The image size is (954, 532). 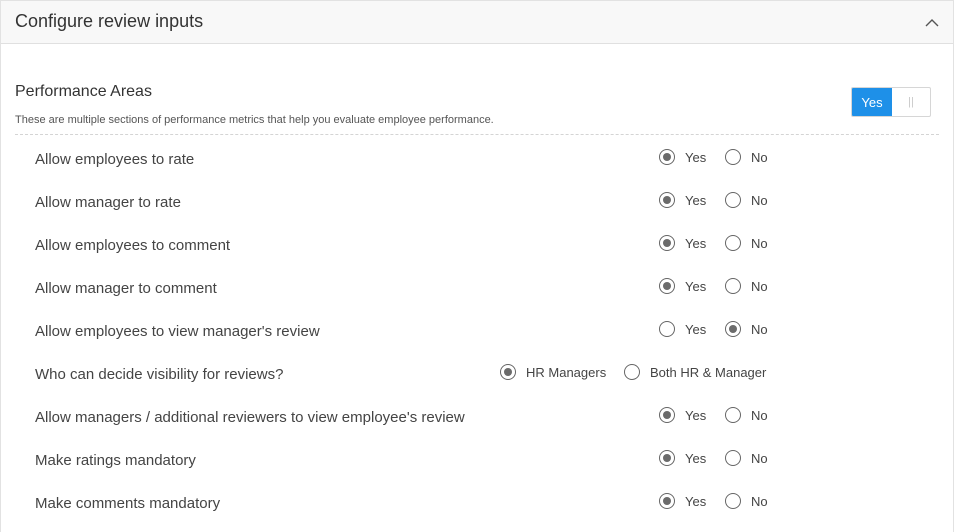 What do you see at coordinates (477, 508) in the screenshot?
I see `setting-row: Make comments mandatory Yes No` at bounding box center [477, 508].